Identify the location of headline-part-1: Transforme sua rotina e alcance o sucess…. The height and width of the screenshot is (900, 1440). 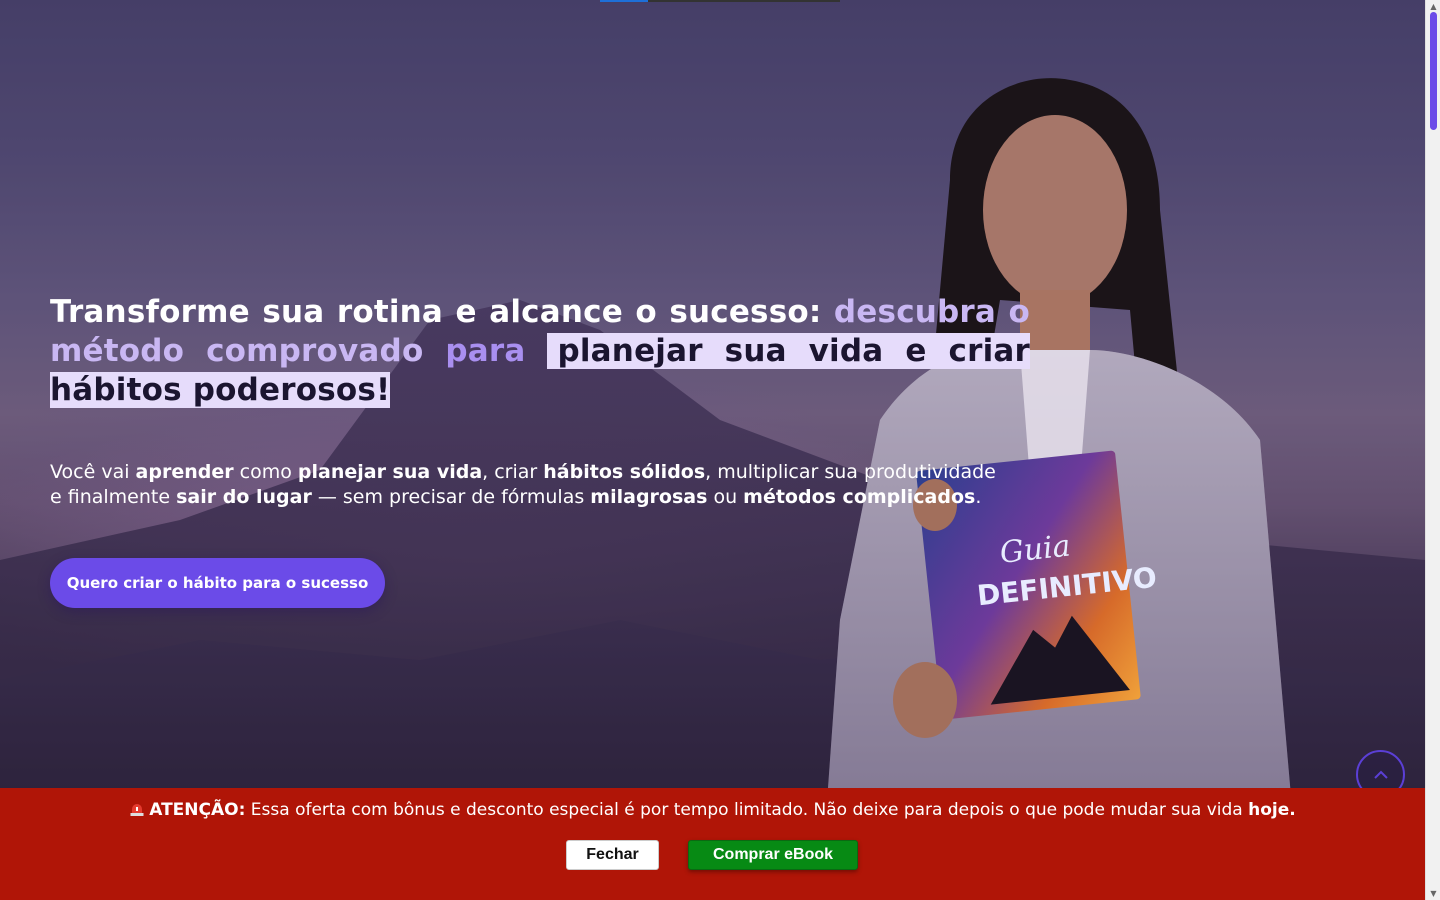
(442, 312).